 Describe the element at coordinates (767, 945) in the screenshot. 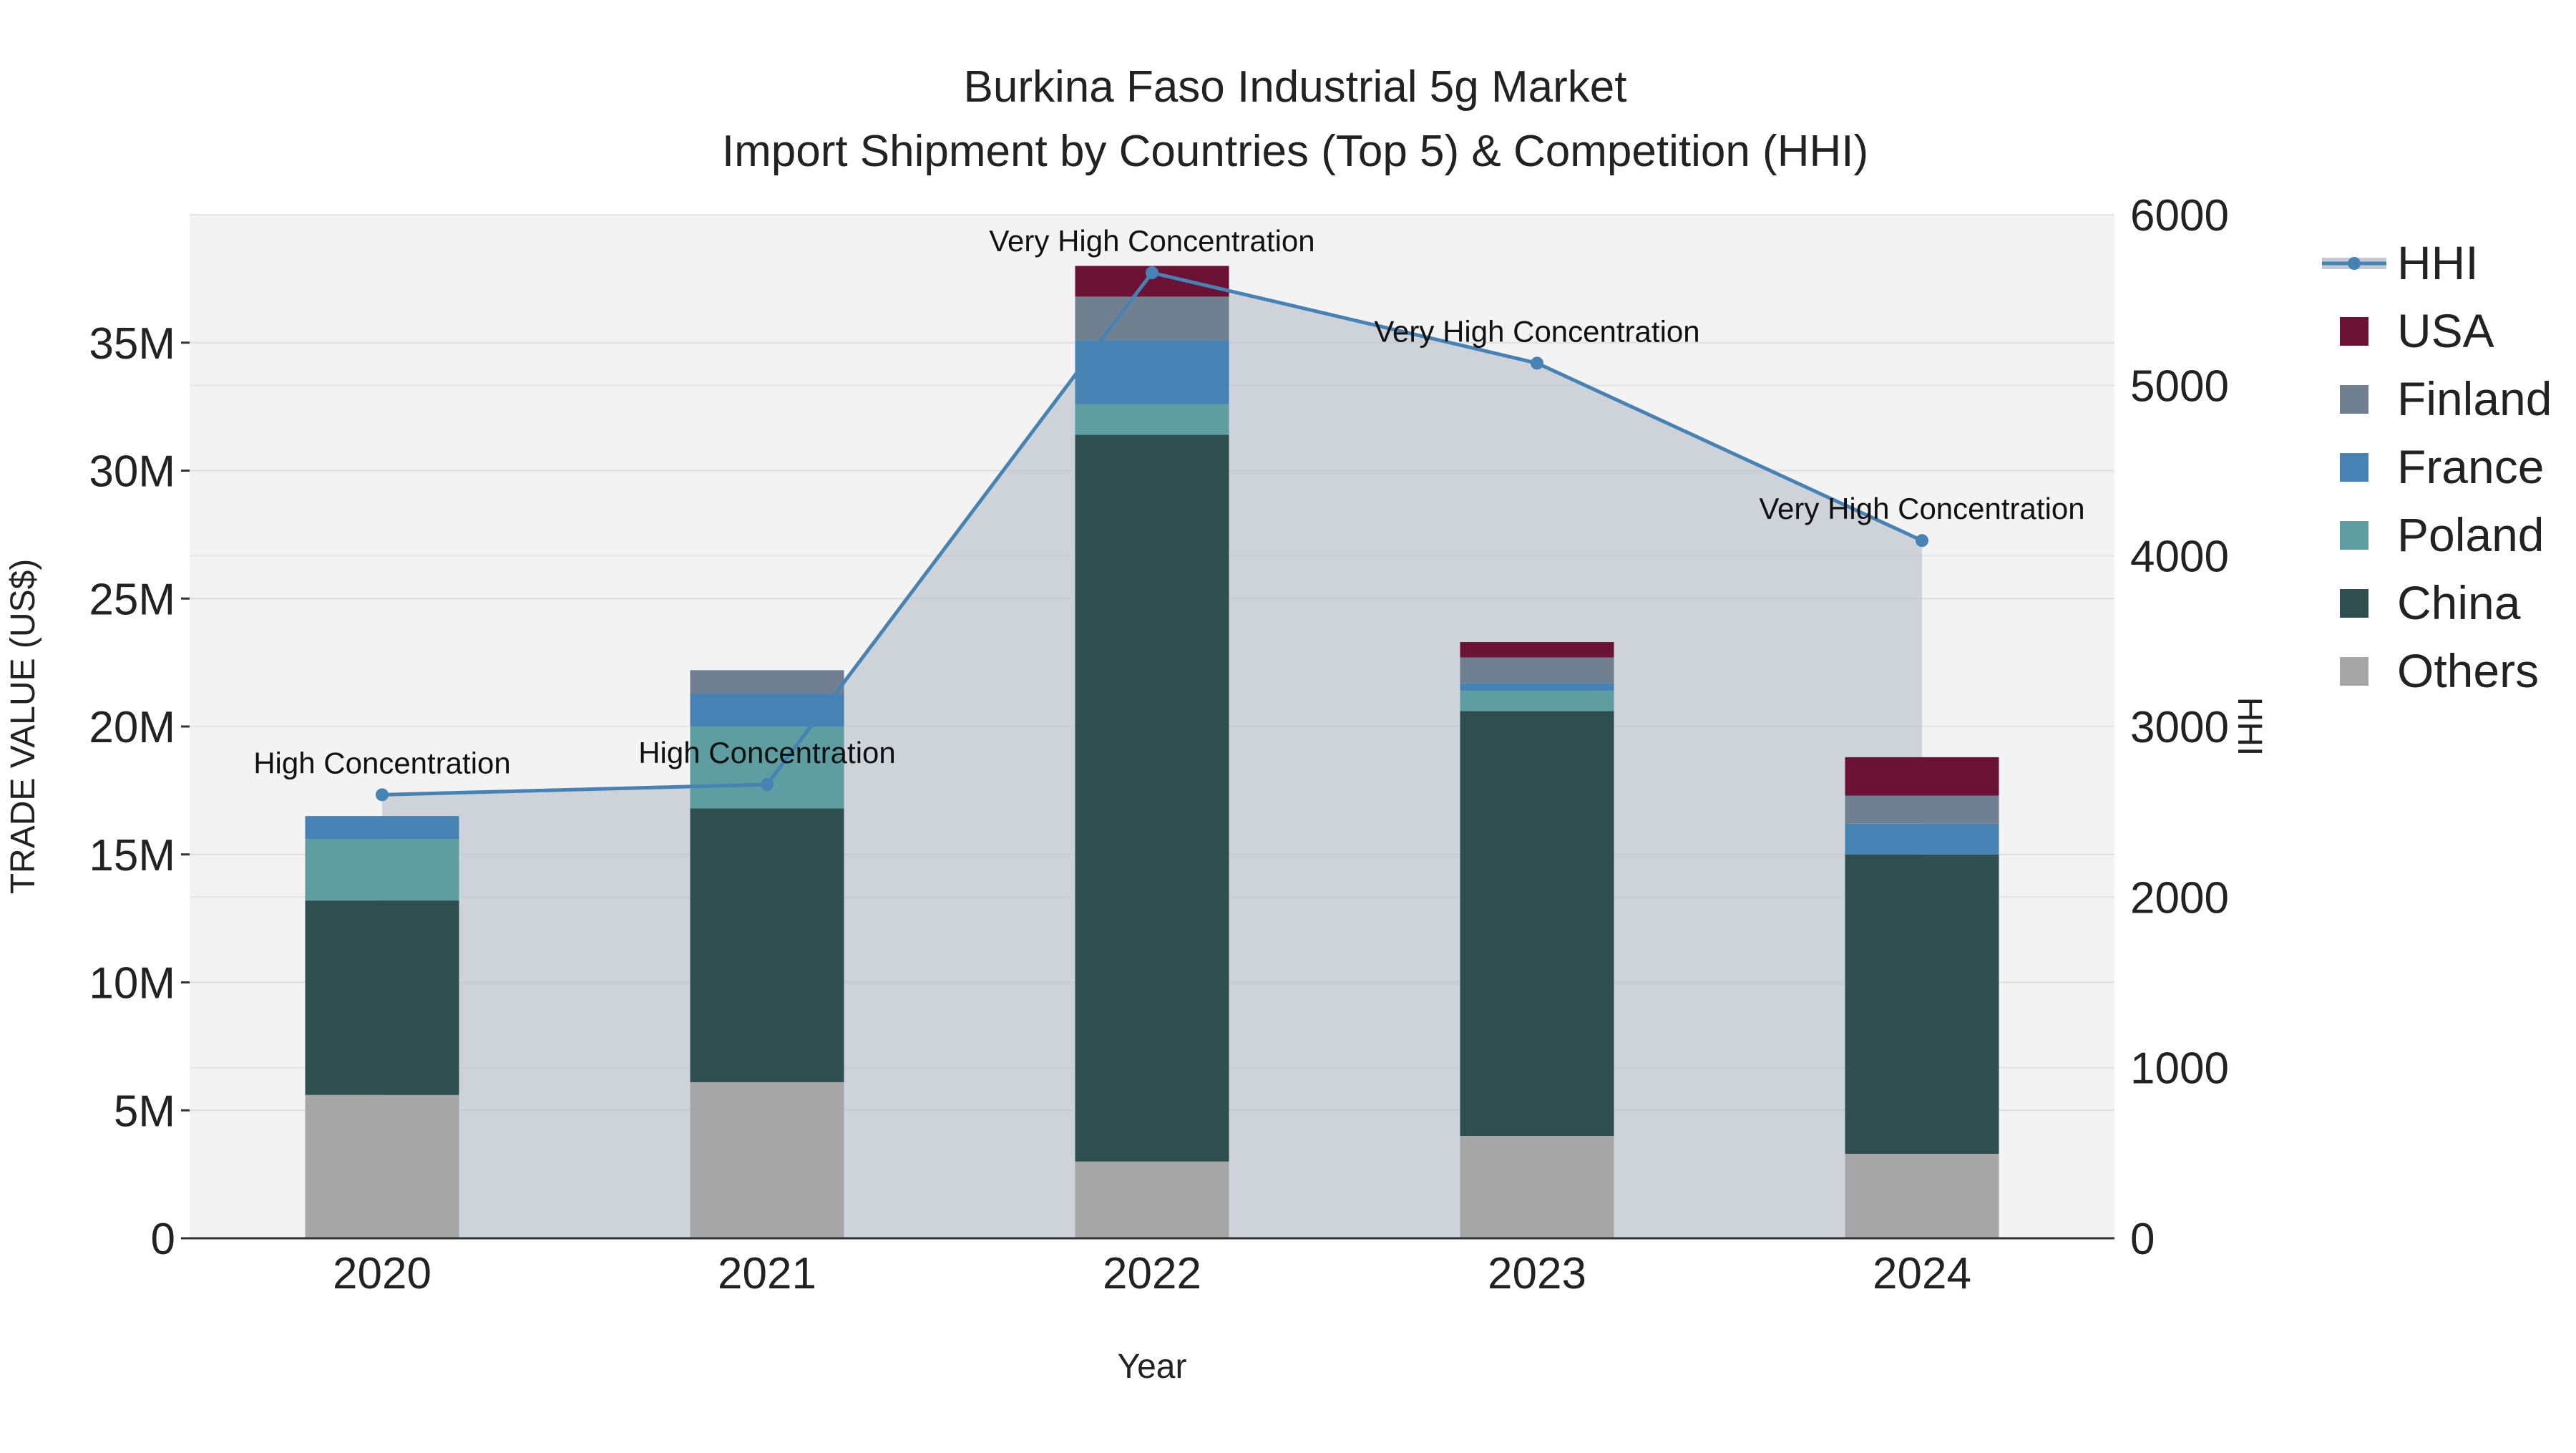

I see `bar-china-2021` at that location.